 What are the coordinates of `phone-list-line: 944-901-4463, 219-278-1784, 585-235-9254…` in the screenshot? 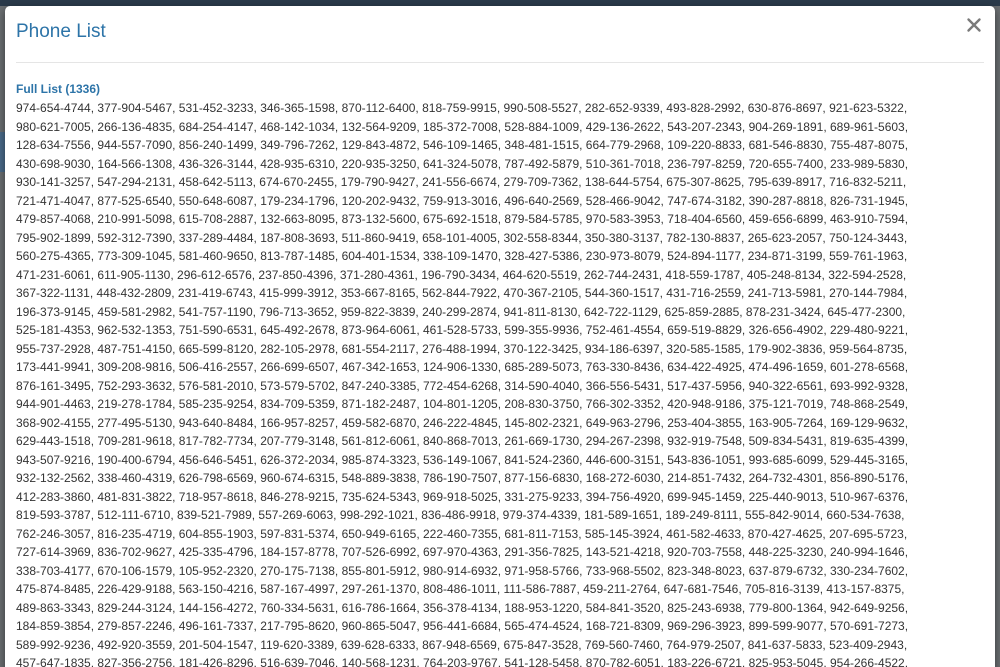 It's located at (462, 404).